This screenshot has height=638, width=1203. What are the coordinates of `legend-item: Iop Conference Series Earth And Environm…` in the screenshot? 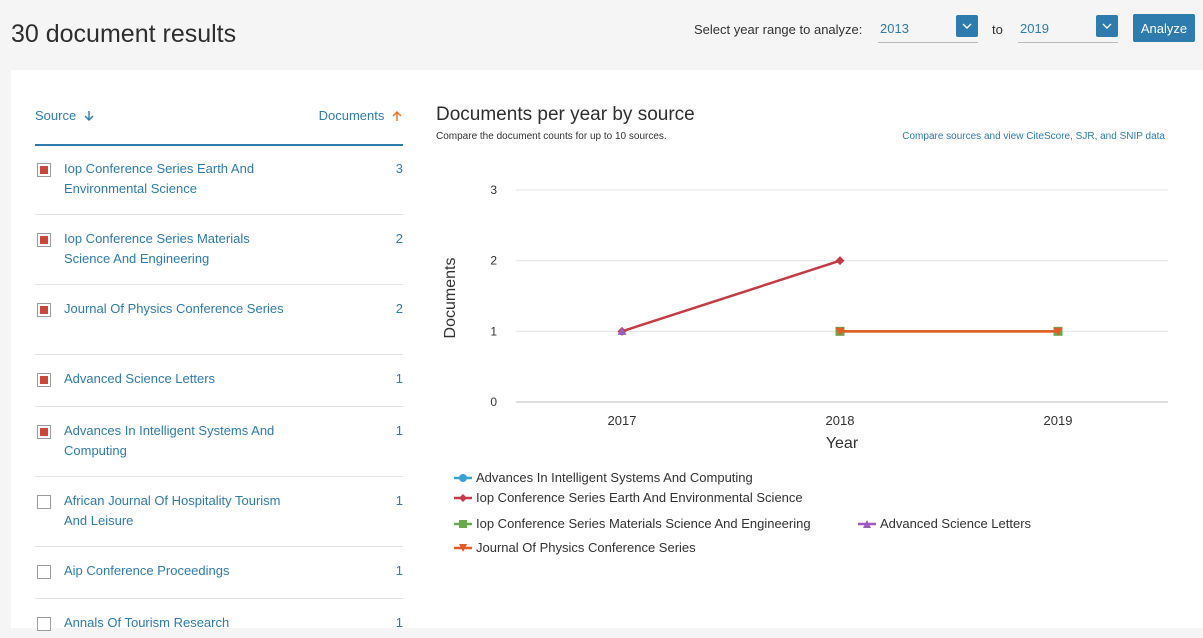 It's located at (628, 497).